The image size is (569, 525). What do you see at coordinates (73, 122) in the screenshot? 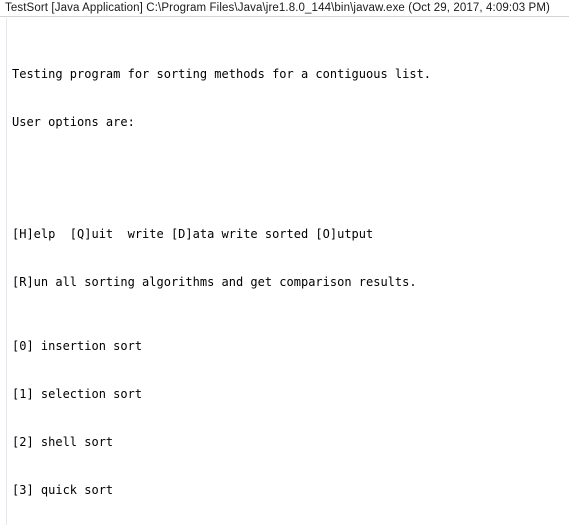
I see `console-line-intro-2: User options are:` at bounding box center [73, 122].